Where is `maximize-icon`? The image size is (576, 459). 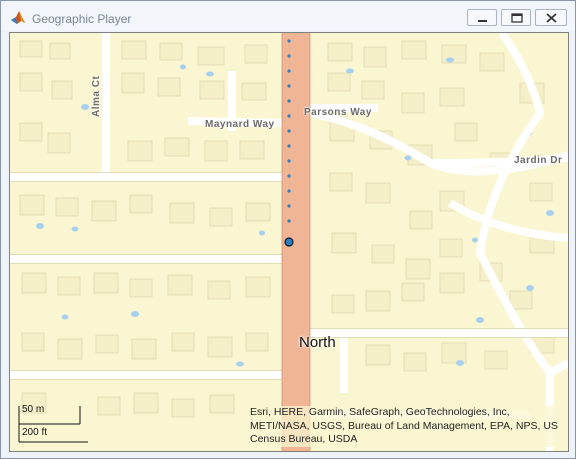 maximize-icon is located at coordinates (517, 18).